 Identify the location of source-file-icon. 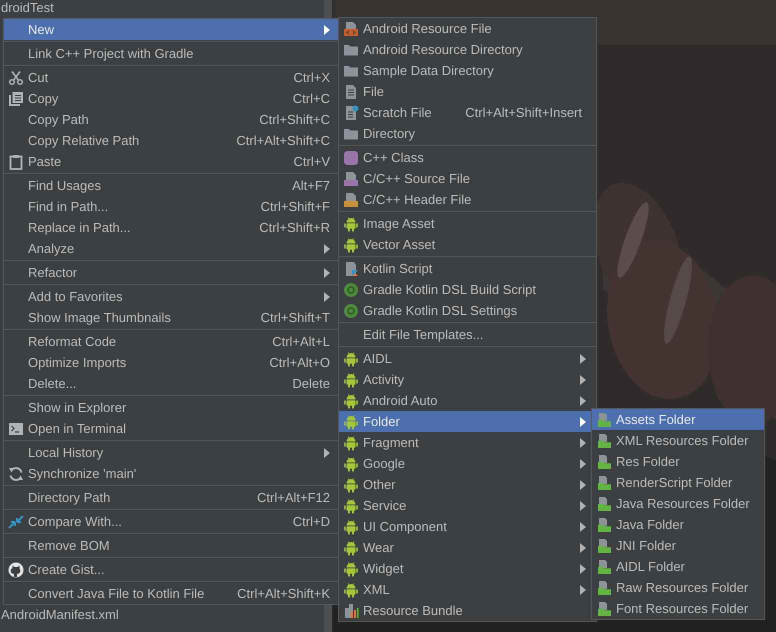
(351, 178).